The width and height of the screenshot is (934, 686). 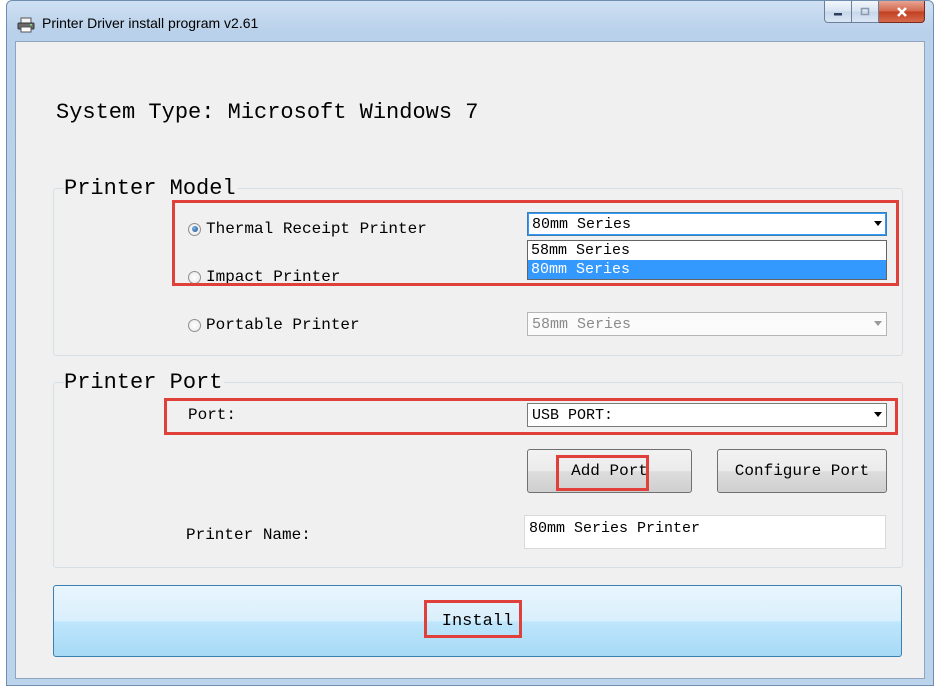 I want to click on port-label: Port:, so click(x=212, y=415).